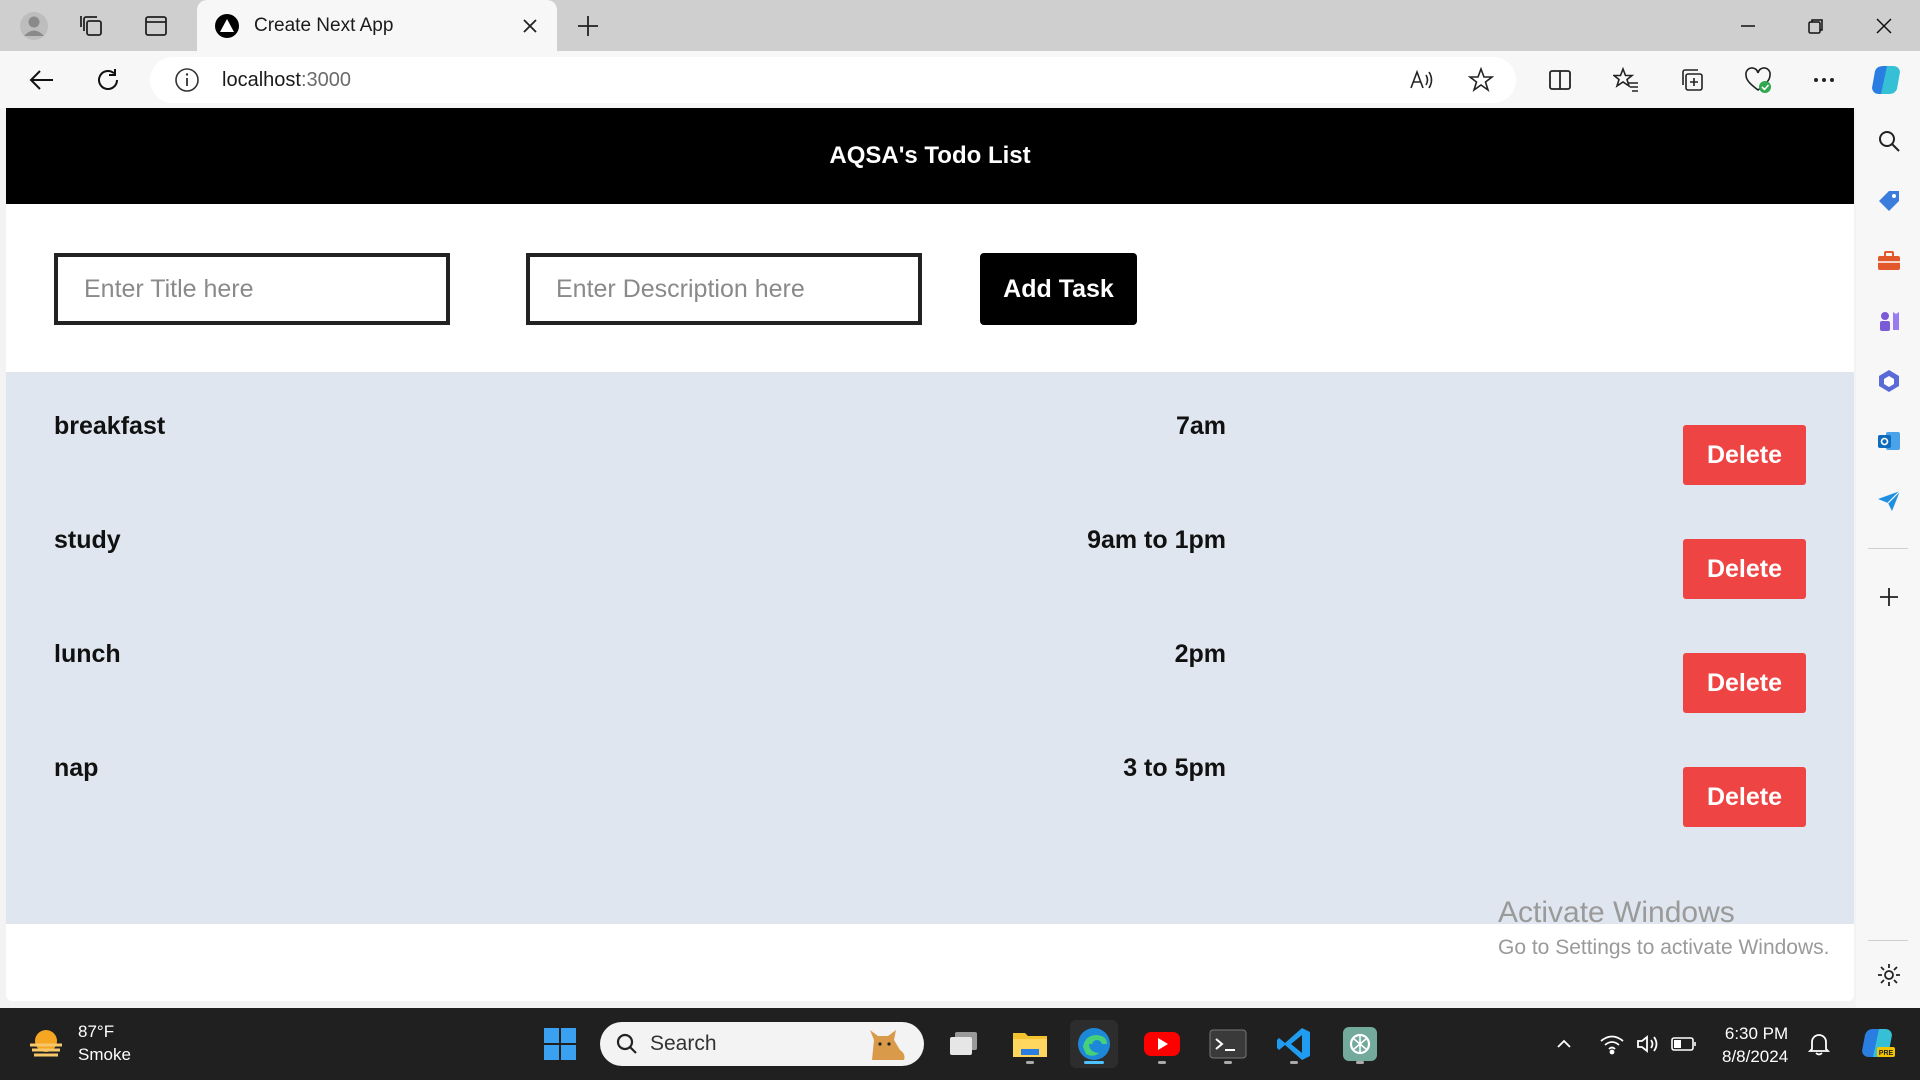 Image resolution: width=1920 pixels, height=1080 pixels. I want to click on shopping-tag-icon, so click(1889, 201).